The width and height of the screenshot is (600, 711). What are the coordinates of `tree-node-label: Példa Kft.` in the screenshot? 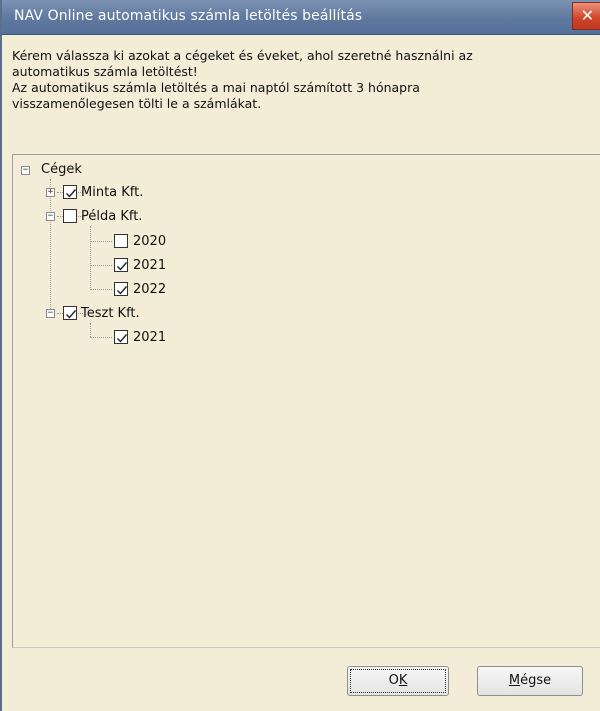 It's located at (112, 216).